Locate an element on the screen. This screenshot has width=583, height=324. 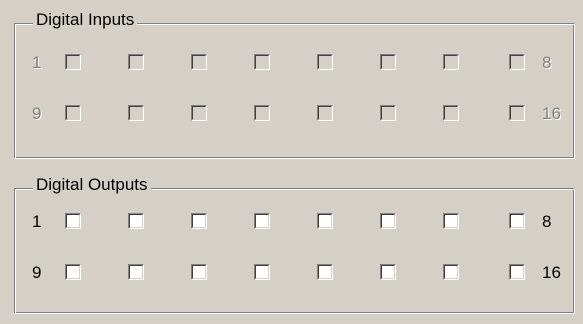
digital-outputs-title: Digital Outputs is located at coordinates (92, 185).